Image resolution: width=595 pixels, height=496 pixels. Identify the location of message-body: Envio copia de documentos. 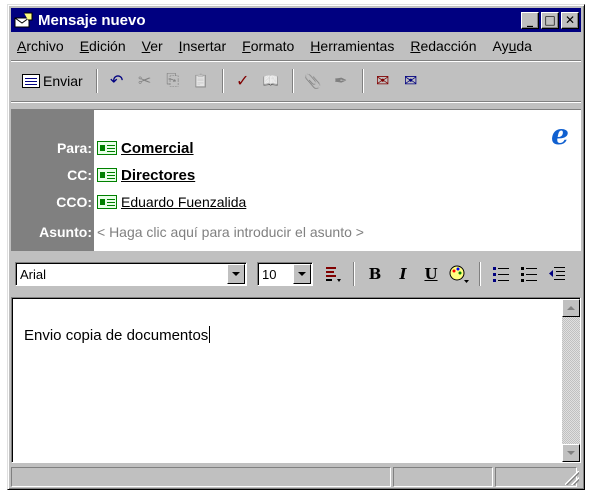
(117, 335).